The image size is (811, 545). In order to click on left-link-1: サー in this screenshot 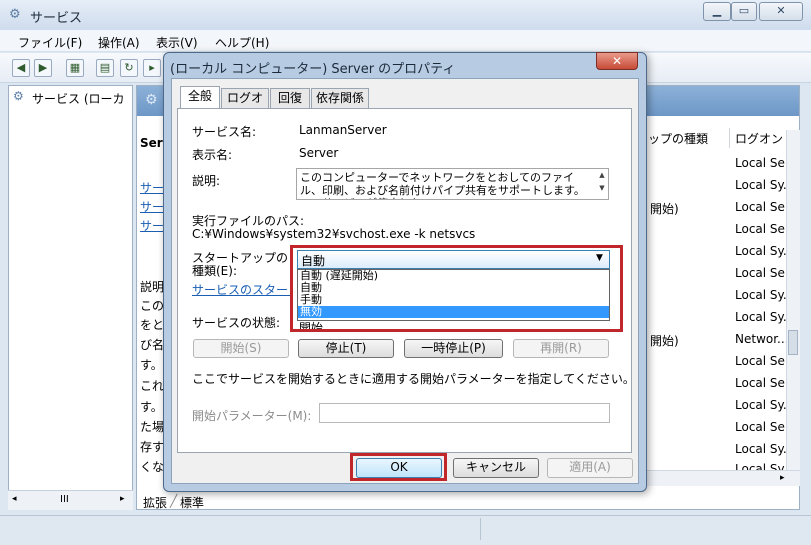, I will do `click(152, 187)`.